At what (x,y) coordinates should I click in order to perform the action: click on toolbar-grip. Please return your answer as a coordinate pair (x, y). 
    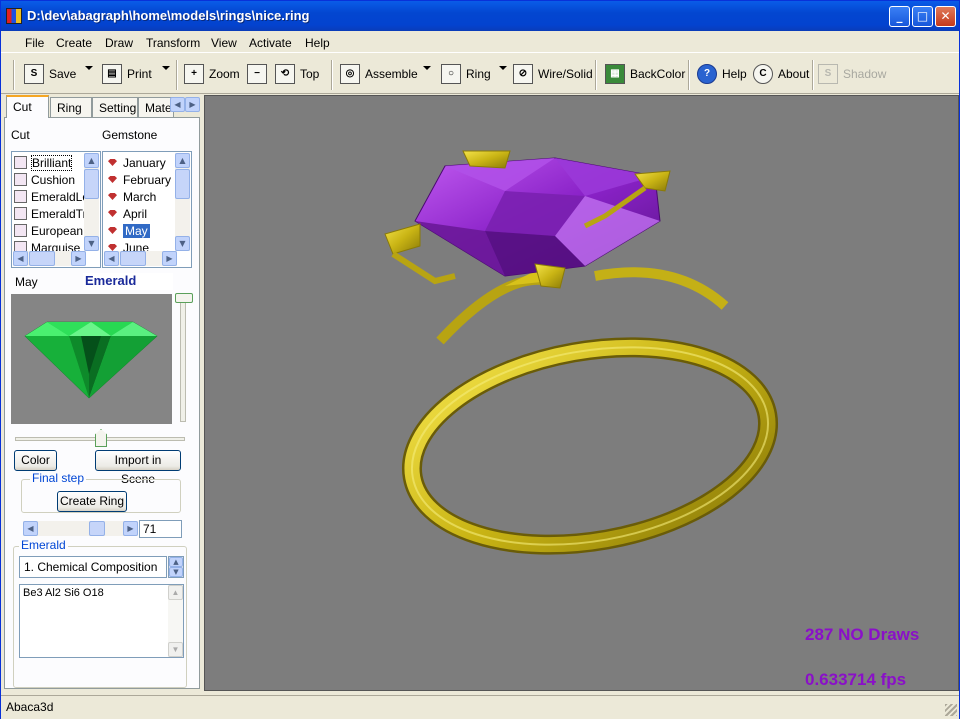
    Looking at the image, I should click on (14, 75).